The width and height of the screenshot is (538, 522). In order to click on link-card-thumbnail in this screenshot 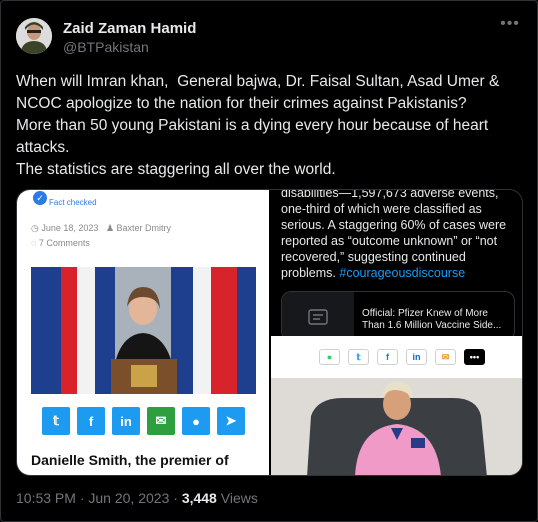, I will do `click(318, 316)`.